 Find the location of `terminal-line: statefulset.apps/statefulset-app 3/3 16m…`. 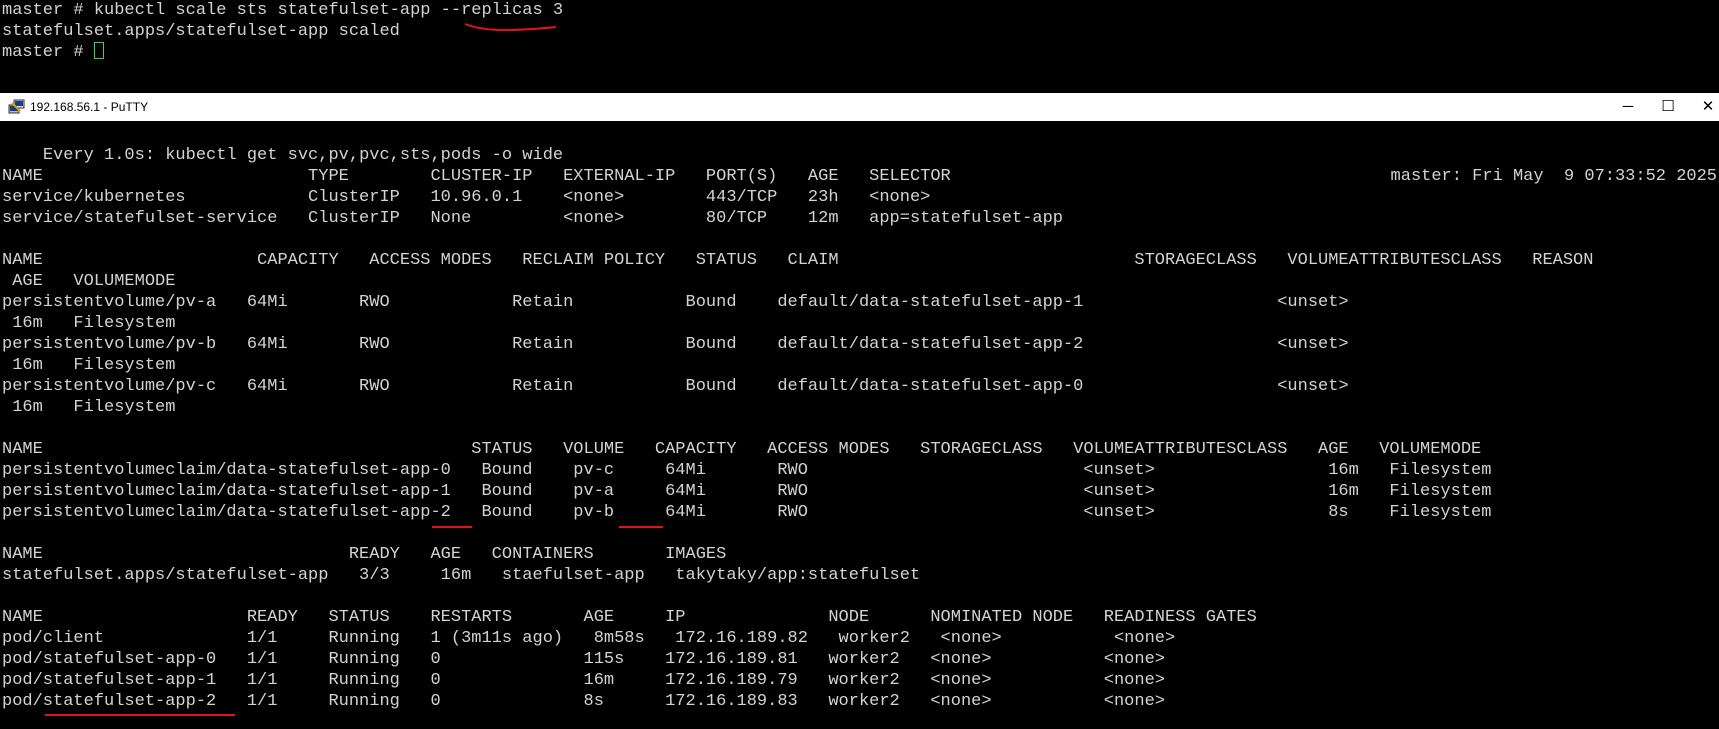

terminal-line: statefulset.apps/statefulset-app 3/3 16m… is located at coordinates (461, 575).